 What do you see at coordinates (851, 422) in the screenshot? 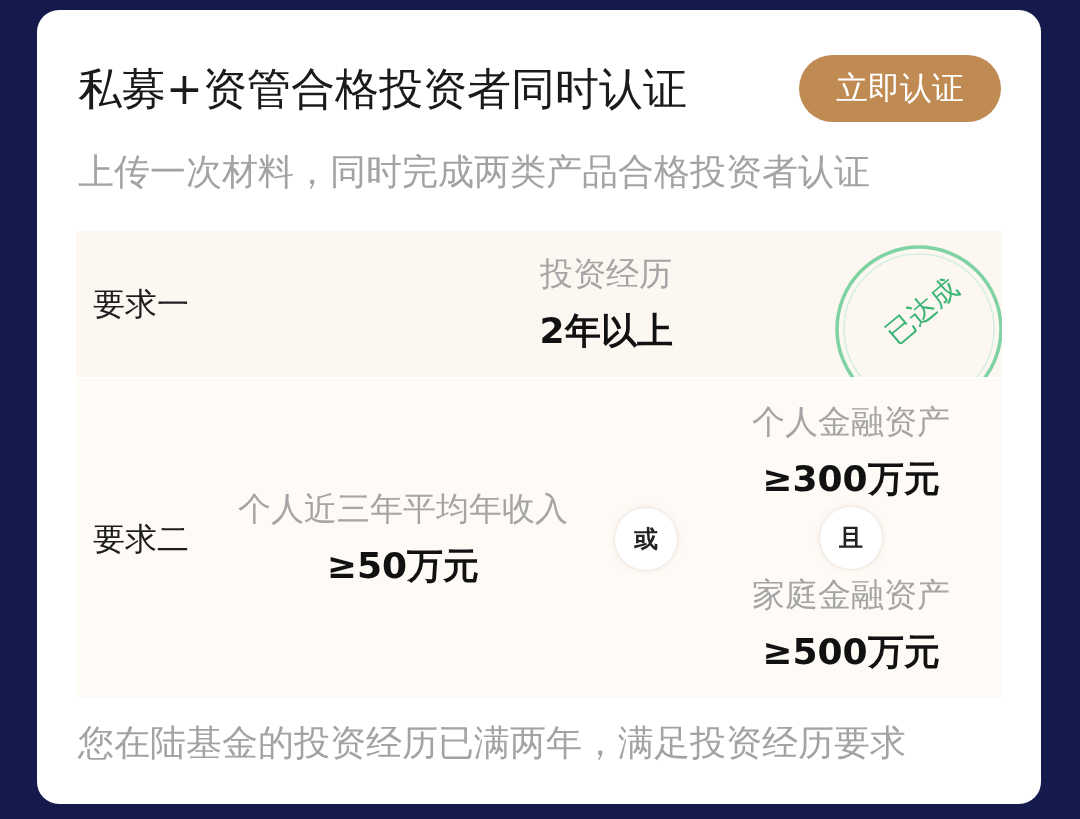
I see `condition-name: 个人金融资产` at bounding box center [851, 422].